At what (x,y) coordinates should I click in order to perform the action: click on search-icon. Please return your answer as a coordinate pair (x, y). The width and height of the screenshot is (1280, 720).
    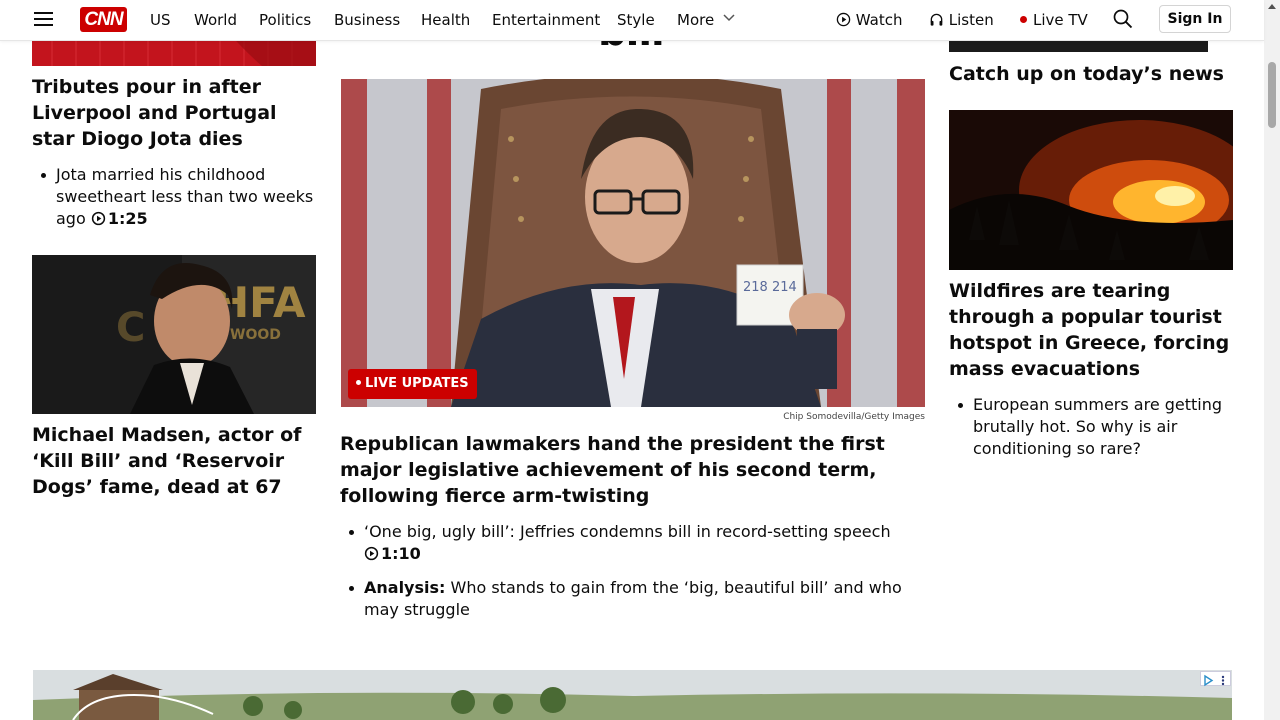
    Looking at the image, I should click on (1123, 19).